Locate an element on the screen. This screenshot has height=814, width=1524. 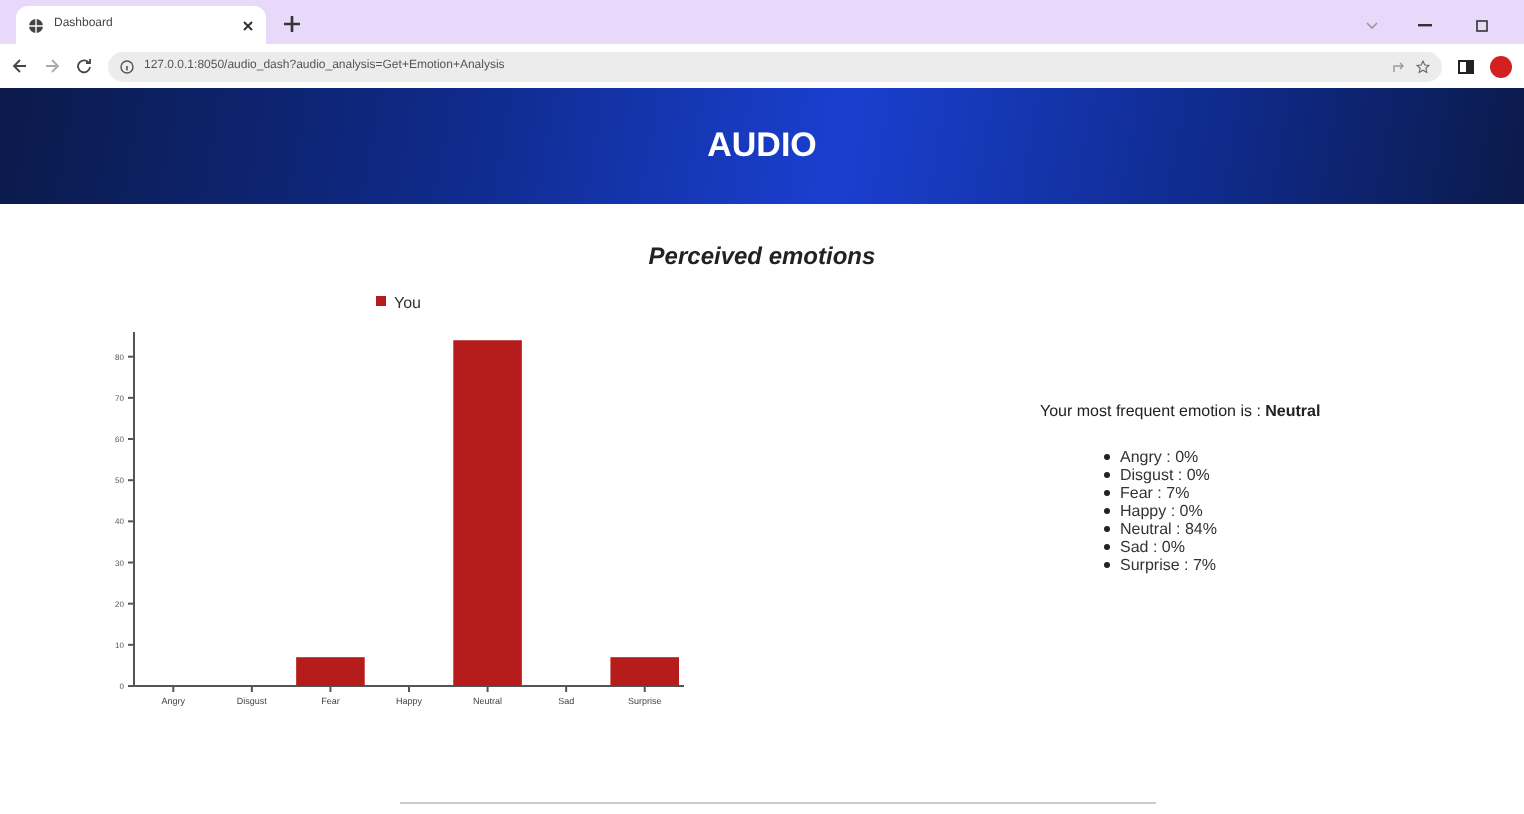
emotion-percentage: Disgust : 0% is located at coordinates (1165, 475).